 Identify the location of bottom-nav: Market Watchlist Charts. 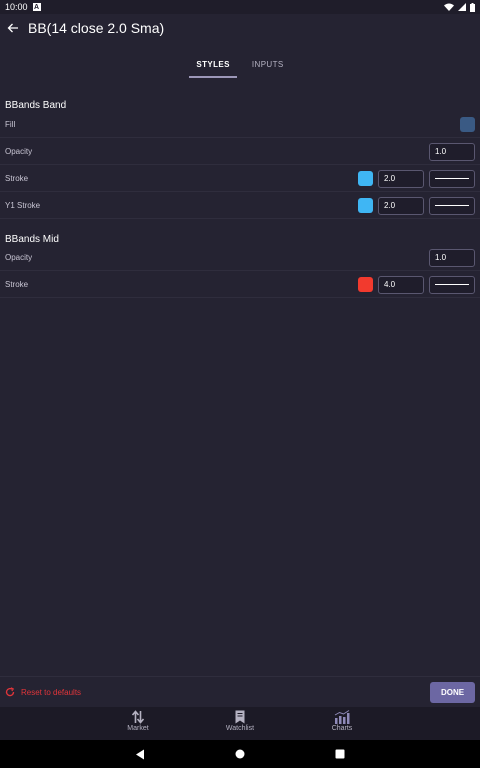
(240, 723).